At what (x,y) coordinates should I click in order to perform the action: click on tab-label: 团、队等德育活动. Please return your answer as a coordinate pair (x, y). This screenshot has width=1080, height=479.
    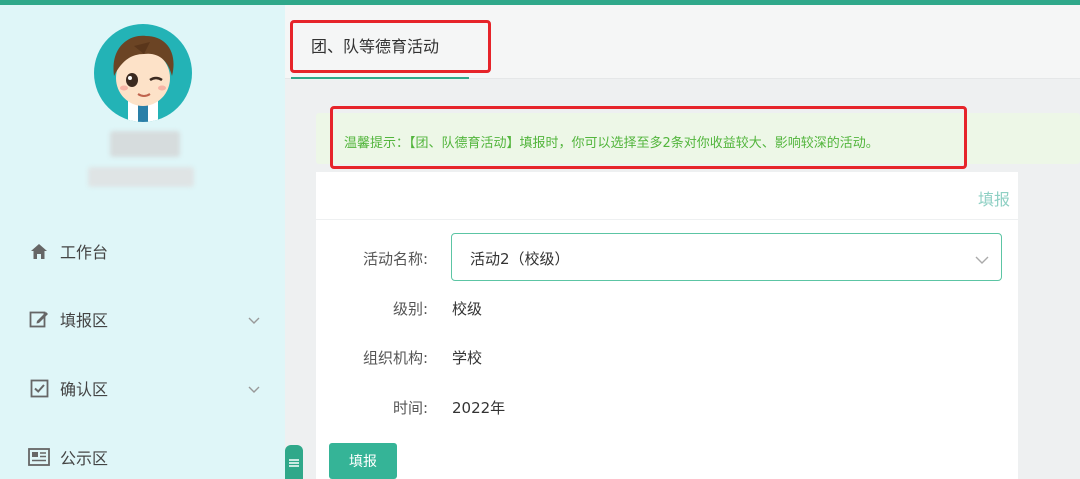
    Looking at the image, I should click on (375, 46).